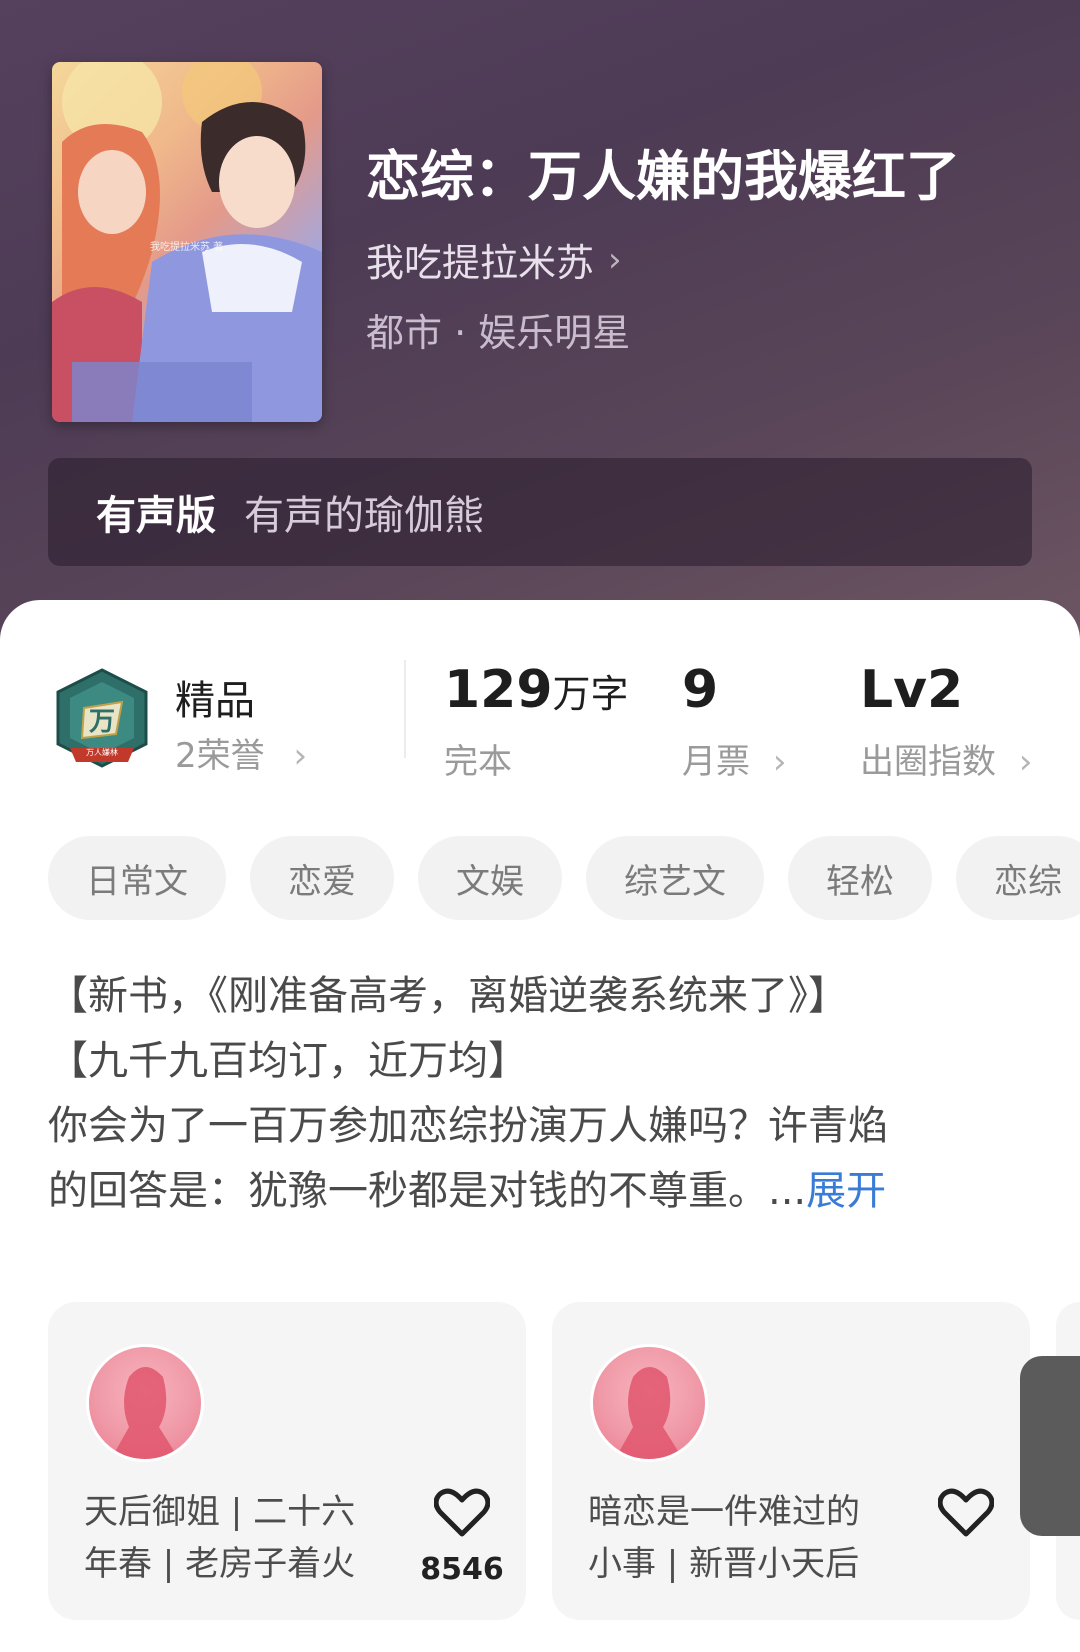  Describe the element at coordinates (448, 996) in the screenshot. I see `description-line: 【新书，《刚准备高考，离婚逆袭系统来了》】` at that location.